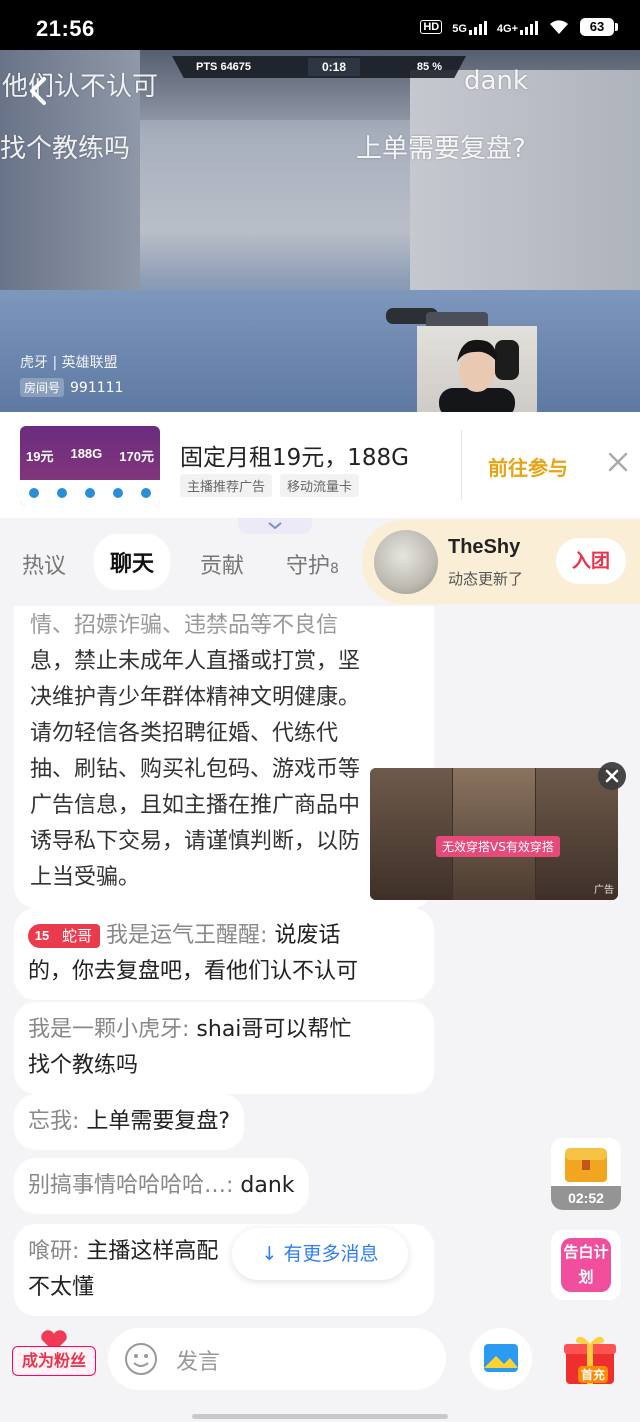 The width and height of the screenshot is (640, 1422). Describe the element at coordinates (320, 485) in the screenshot. I see `ad-tag: 移动流量卡` at that location.